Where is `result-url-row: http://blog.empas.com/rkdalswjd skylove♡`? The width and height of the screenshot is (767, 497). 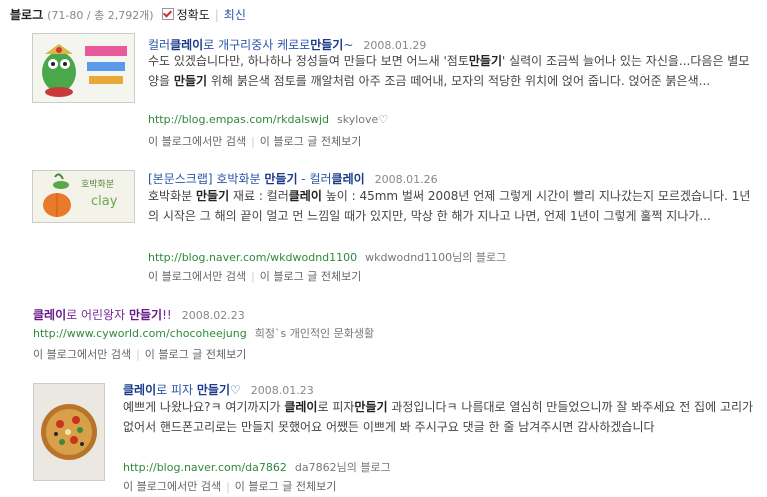 result-url-row: http://blog.empas.com/rkdalswjd skylove♡ is located at coordinates (268, 119).